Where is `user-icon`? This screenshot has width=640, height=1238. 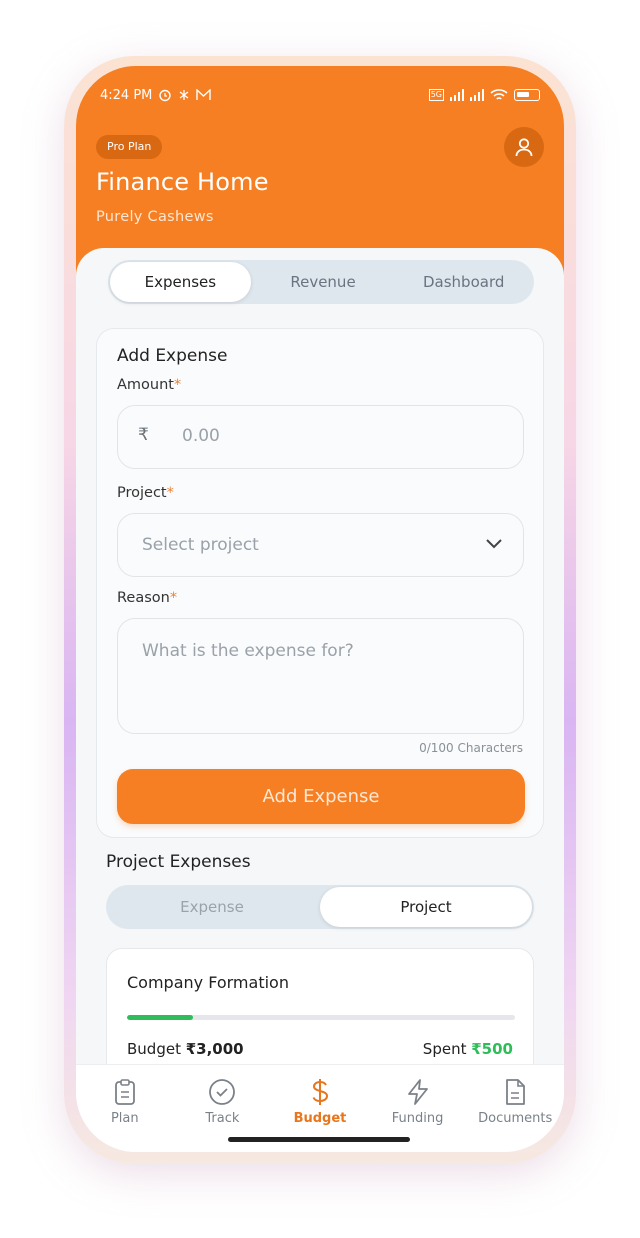 user-icon is located at coordinates (524, 147).